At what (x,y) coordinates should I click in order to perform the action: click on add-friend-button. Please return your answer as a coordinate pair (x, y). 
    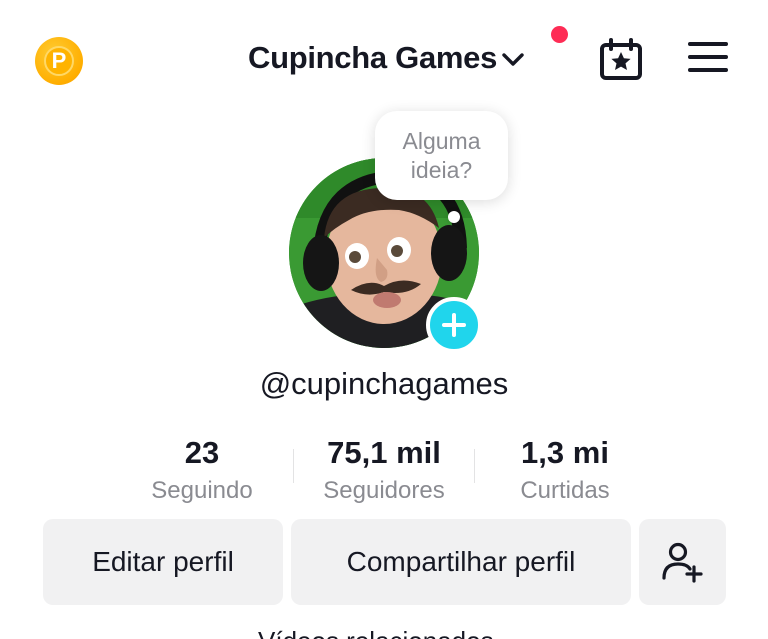
    Looking at the image, I should click on (682, 562).